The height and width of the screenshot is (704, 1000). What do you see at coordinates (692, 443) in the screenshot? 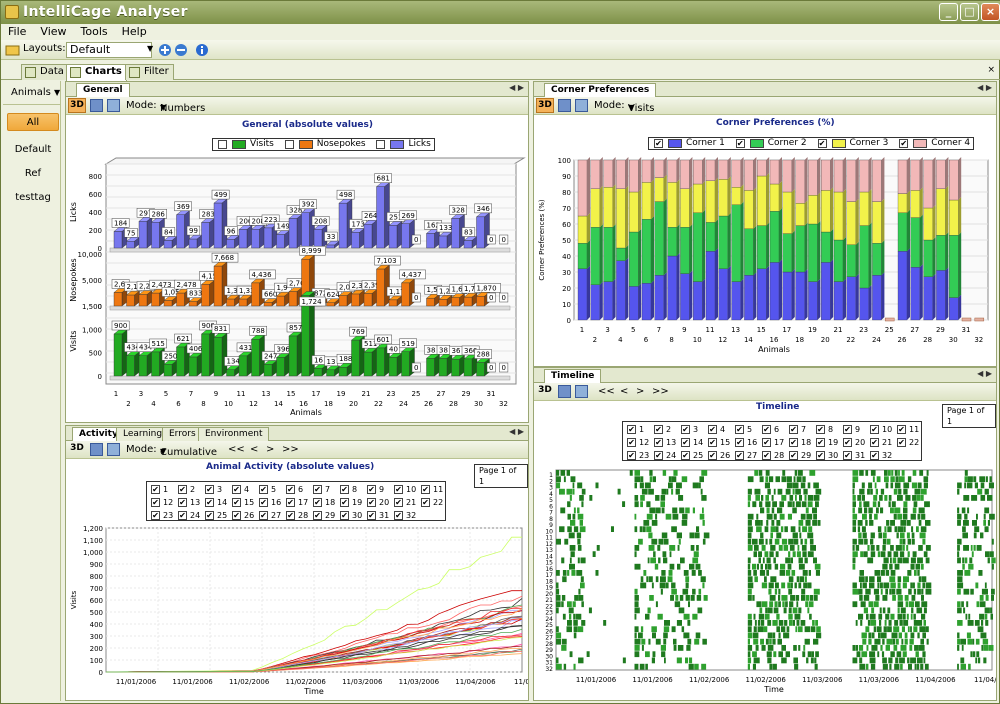
I see `animal-checkbox-14: ✔ 14` at bounding box center [692, 443].